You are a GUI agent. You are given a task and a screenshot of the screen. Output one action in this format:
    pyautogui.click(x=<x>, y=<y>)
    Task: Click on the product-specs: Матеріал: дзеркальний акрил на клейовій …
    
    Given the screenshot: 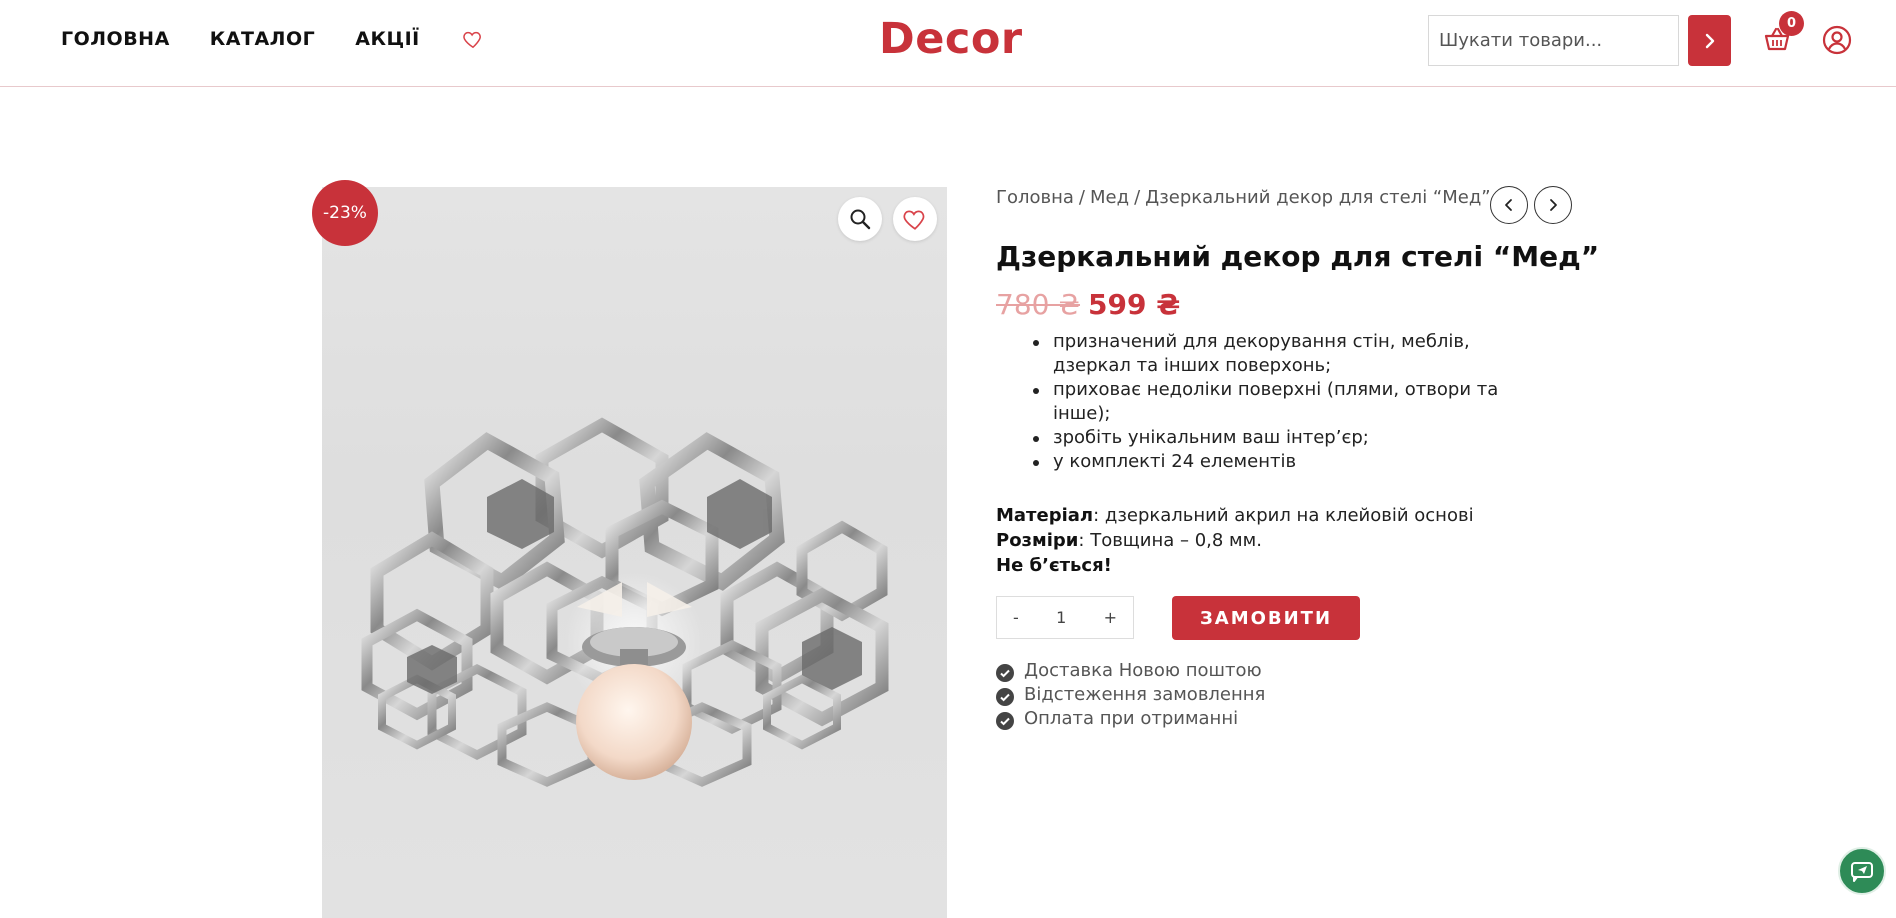 What is the action you would take?
    pyautogui.click(x=1235, y=540)
    